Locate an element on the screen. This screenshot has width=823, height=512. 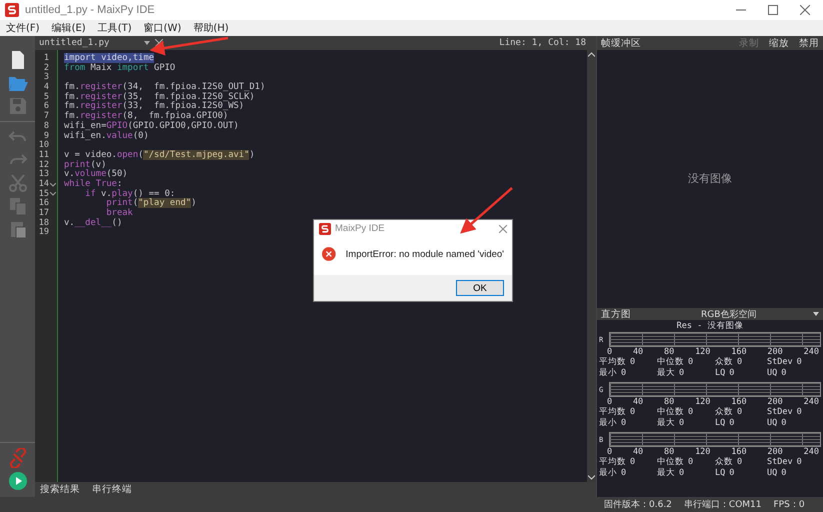
panel-button: 禁用 is located at coordinates (809, 43).